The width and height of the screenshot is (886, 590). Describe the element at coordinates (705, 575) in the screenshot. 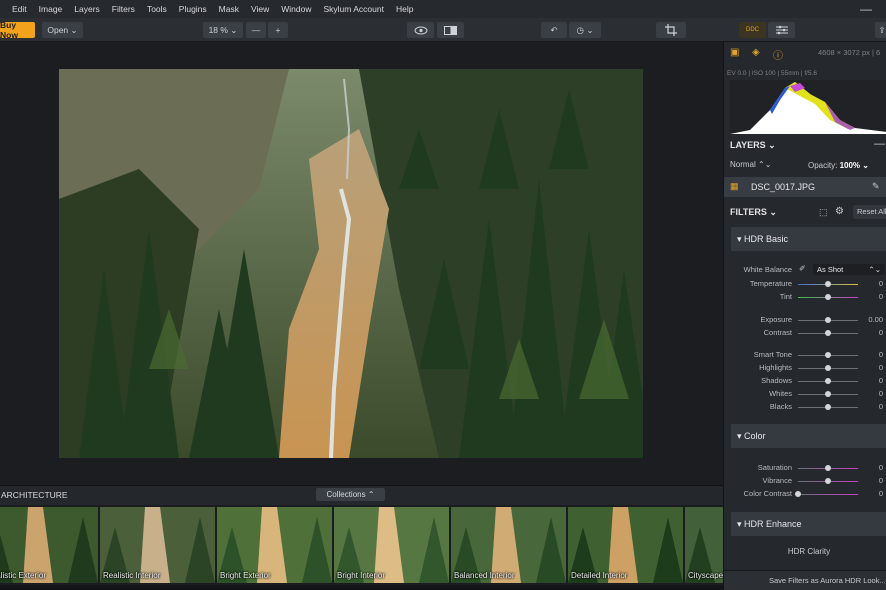

I see `look-label: Cityscape` at that location.